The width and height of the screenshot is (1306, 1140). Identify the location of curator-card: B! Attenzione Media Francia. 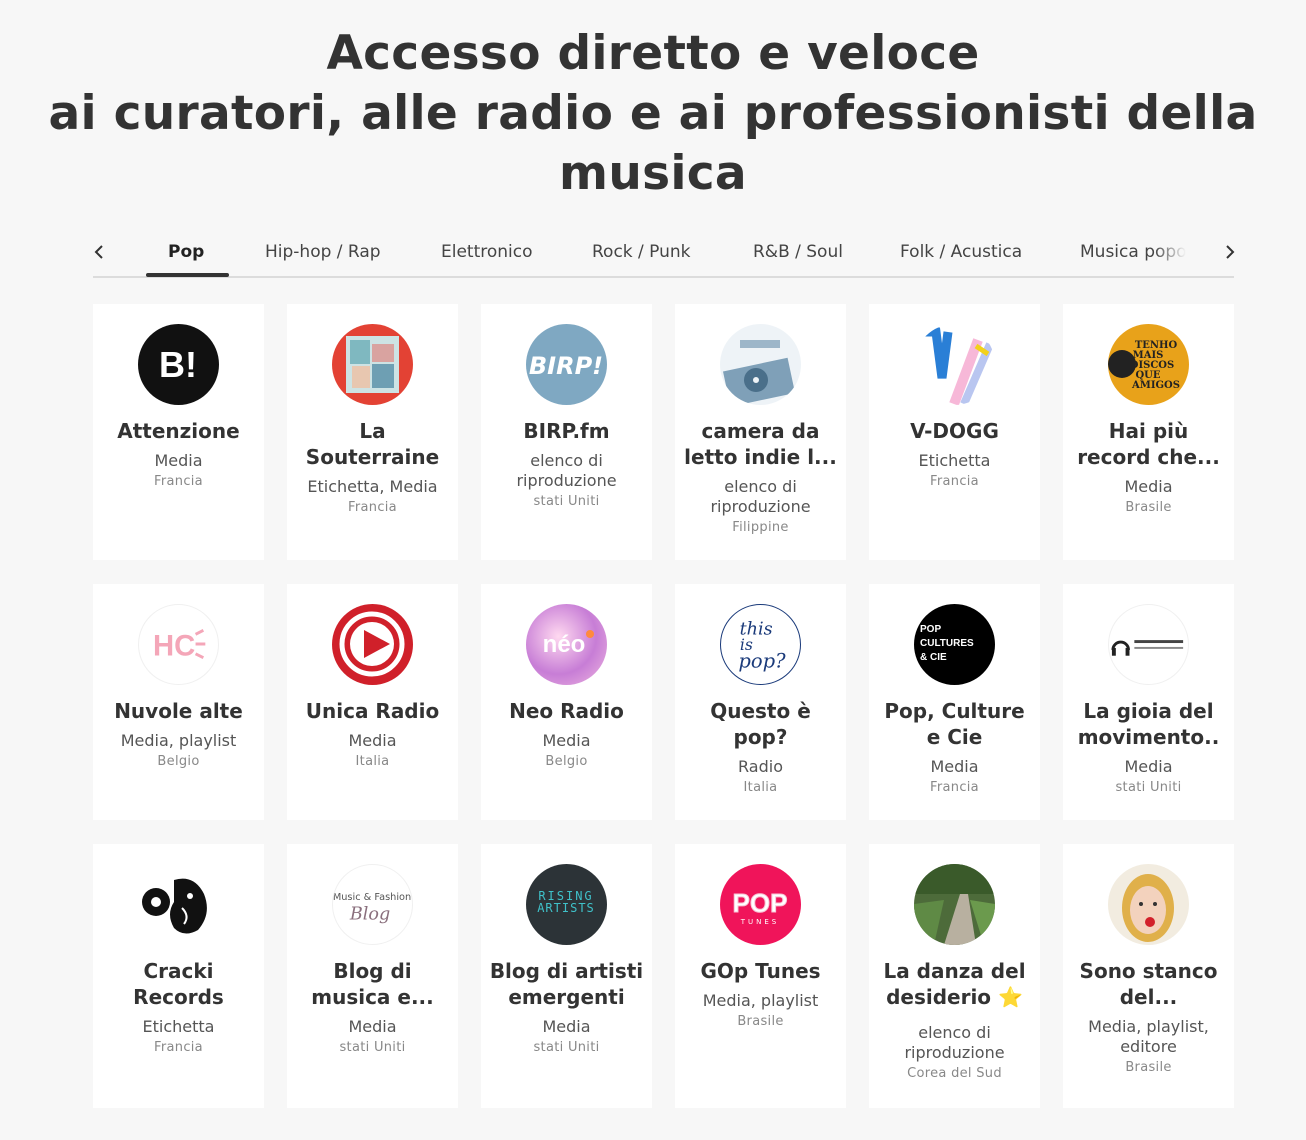
(178, 432).